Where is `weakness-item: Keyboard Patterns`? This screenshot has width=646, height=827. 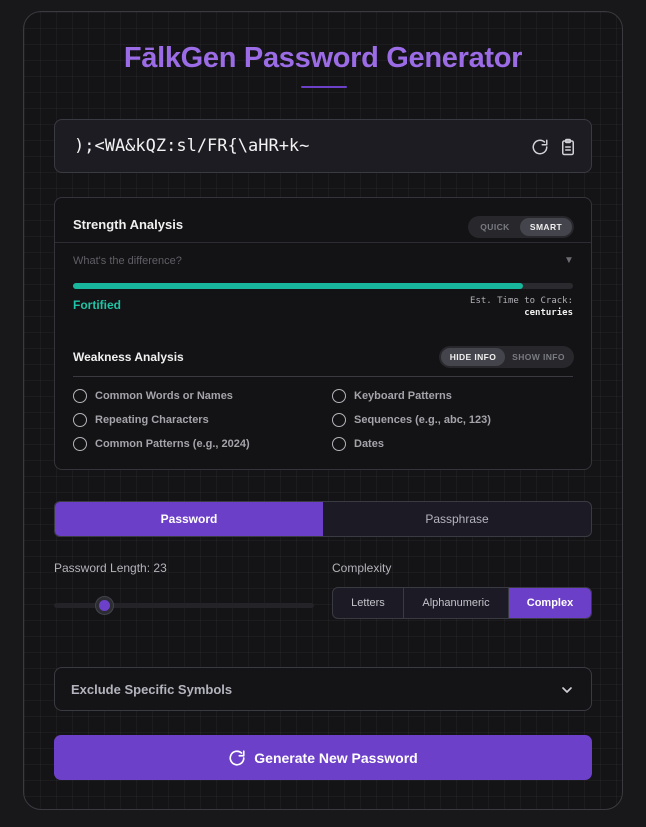
weakness-item: Keyboard Patterns is located at coordinates (392, 396).